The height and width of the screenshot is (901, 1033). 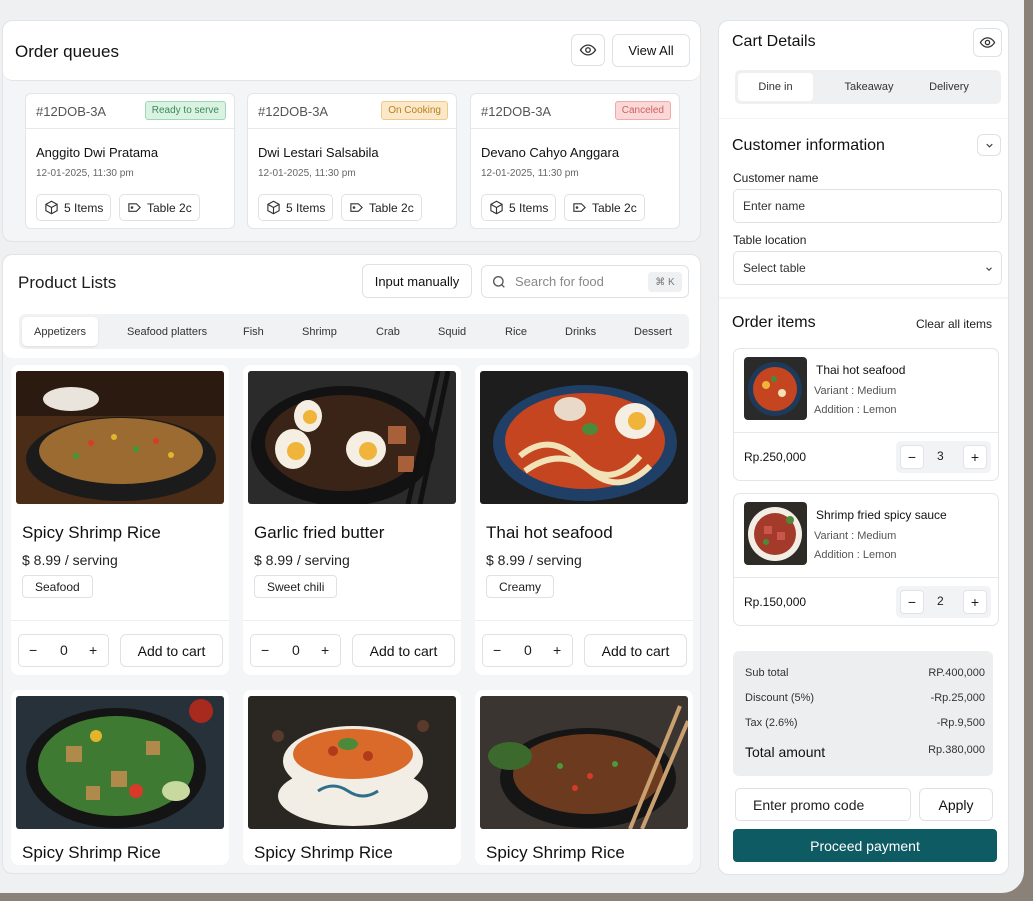 What do you see at coordinates (585, 281) in the screenshot?
I see `search-input: Search for food ⌘ K` at bounding box center [585, 281].